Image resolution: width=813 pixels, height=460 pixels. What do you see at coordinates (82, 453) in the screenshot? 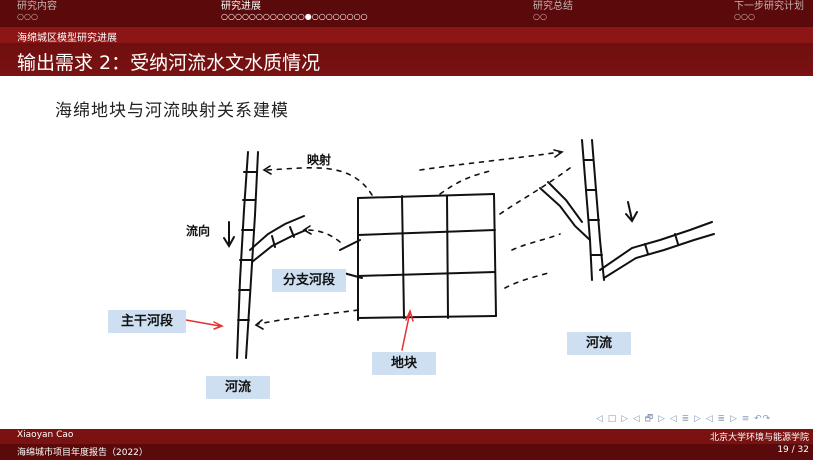
I see `footer-short-title: 海绵城市项目年度报告（2022）` at bounding box center [82, 453].